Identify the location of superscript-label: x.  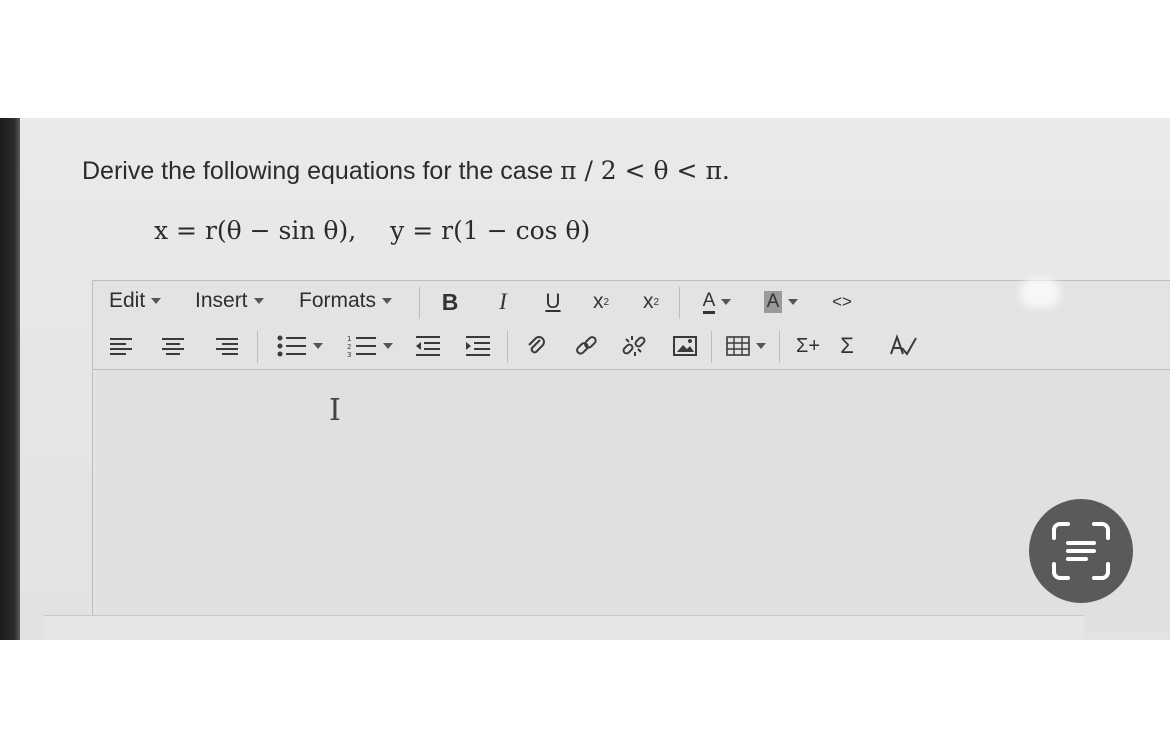
(648, 301).